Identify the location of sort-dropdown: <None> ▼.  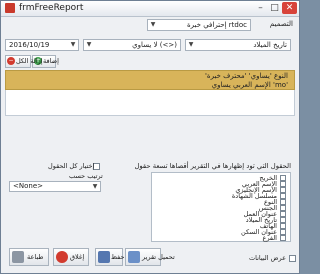
(55, 186).